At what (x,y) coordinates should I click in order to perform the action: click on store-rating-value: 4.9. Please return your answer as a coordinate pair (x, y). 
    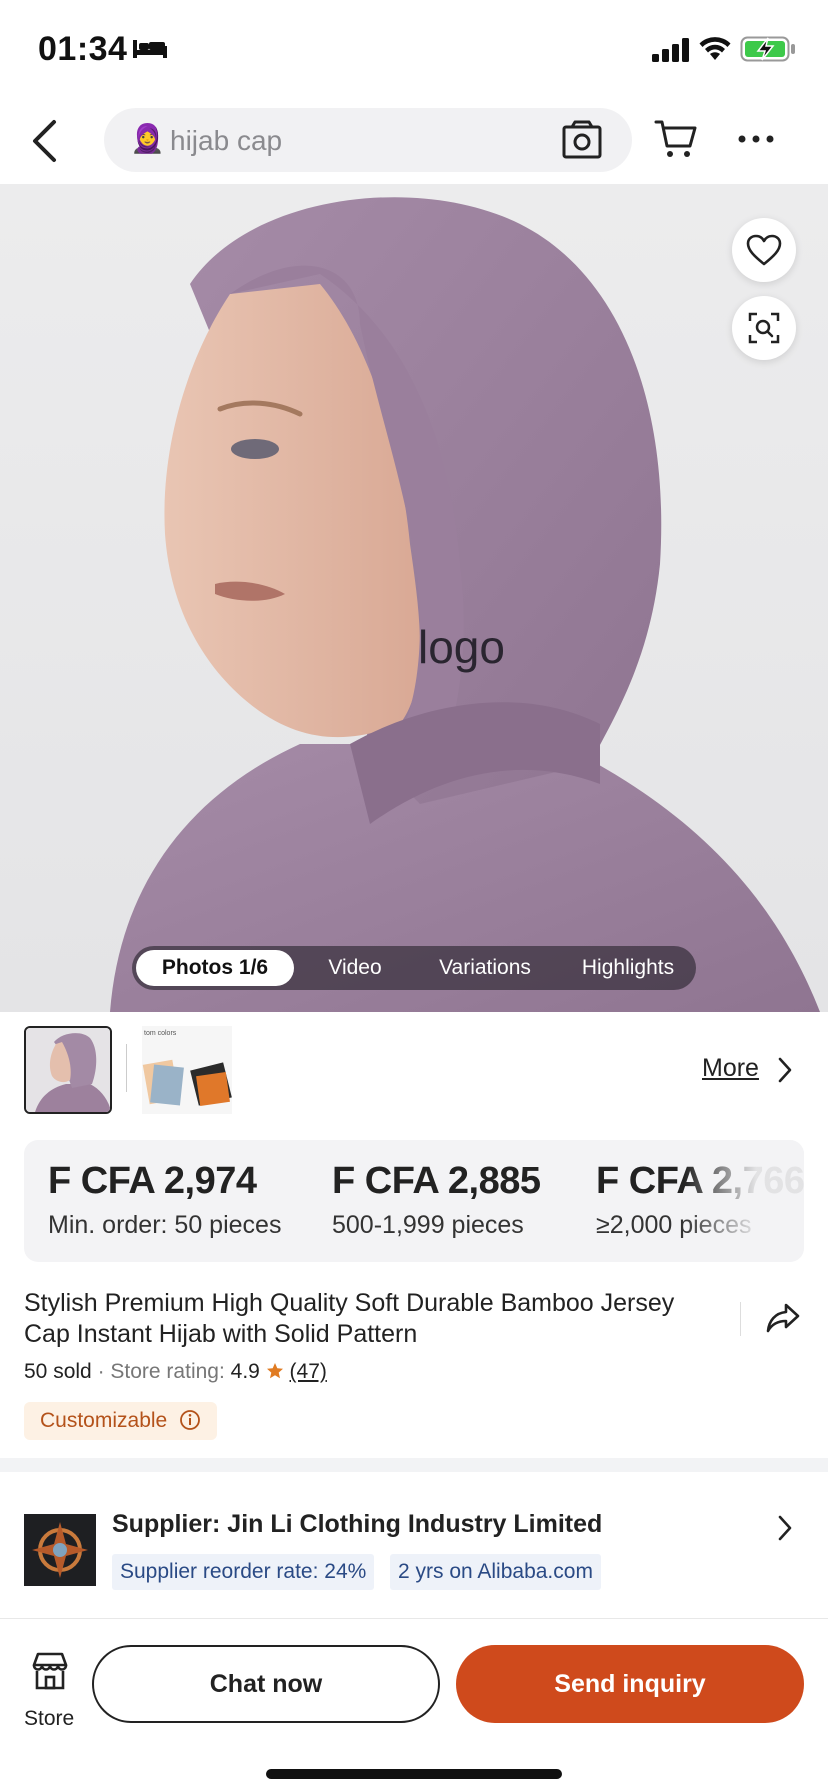
    Looking at the image, I should click on (245, 1371).